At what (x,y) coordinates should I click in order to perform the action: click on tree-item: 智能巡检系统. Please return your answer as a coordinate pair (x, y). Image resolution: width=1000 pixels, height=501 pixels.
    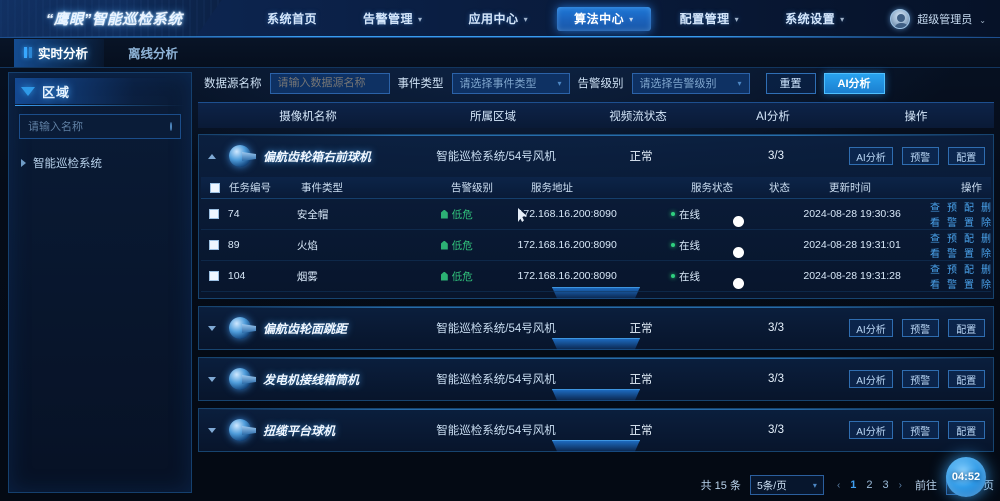
    Looking at the image, I should click on (106, 163).